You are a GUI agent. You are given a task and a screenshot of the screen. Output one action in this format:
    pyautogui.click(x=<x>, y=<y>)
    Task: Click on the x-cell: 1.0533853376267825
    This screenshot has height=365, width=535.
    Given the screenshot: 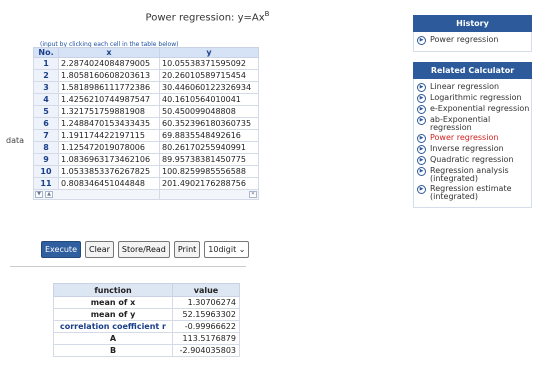 What is the action you would take?
    pyautogui.click(x=109, y=171)
    